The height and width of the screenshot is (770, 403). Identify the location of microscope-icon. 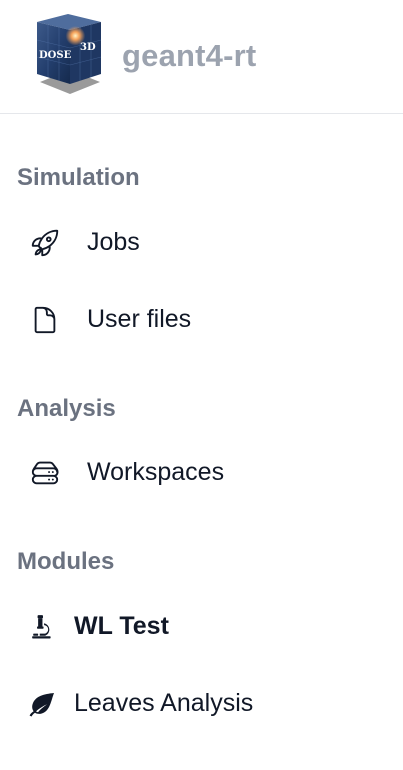
(43, 626).